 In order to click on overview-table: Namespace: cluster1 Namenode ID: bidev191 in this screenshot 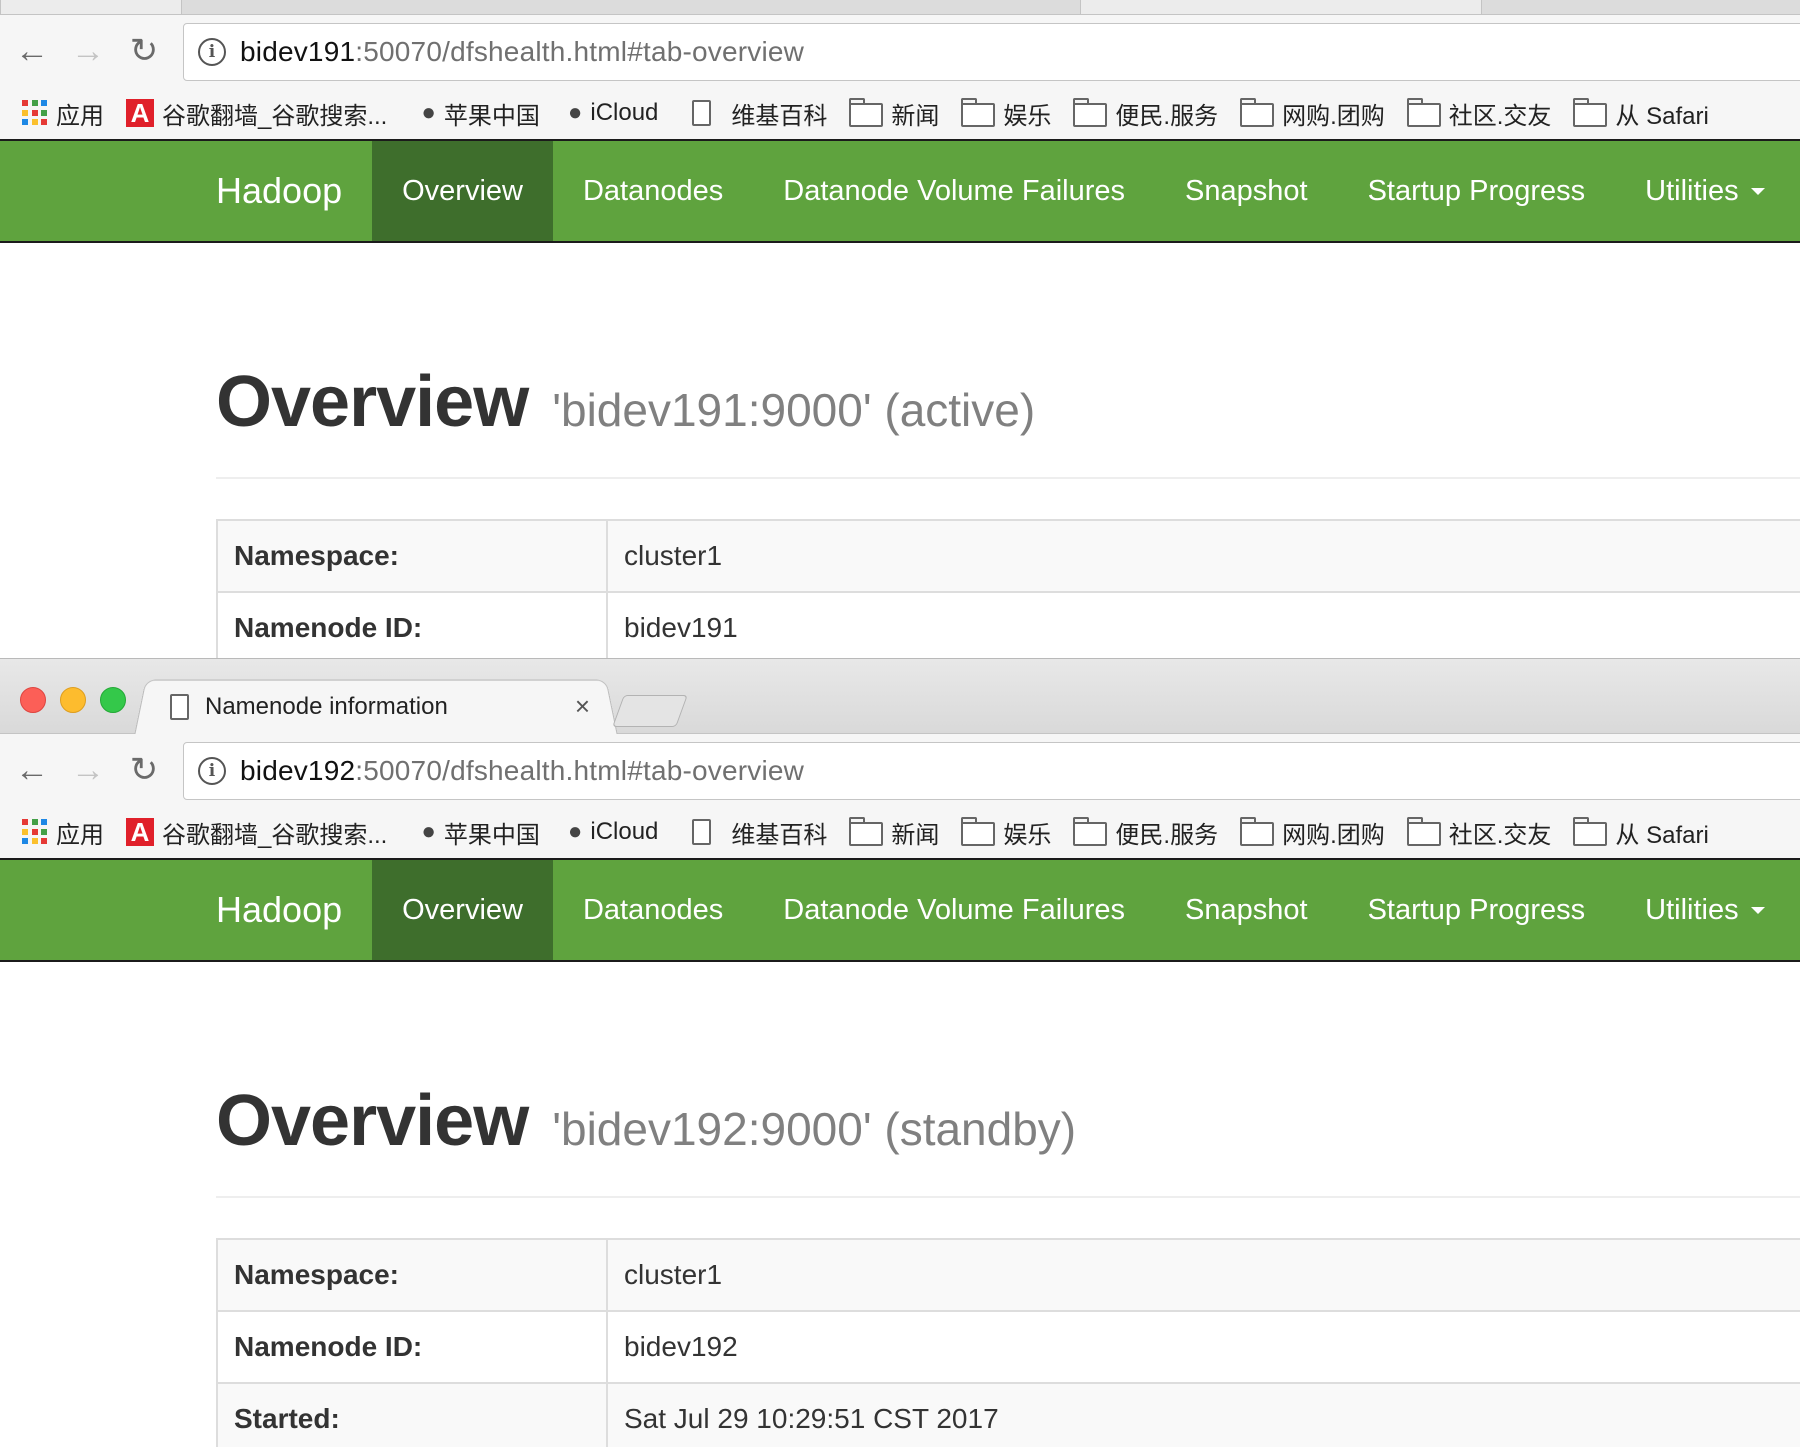, I will do `click(1008, 589)`.